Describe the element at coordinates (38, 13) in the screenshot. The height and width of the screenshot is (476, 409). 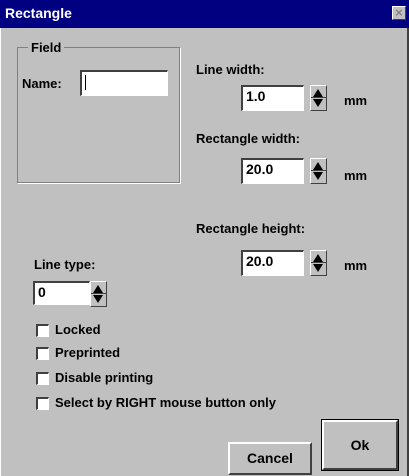
I see `window-title: Rectangle` at that location.